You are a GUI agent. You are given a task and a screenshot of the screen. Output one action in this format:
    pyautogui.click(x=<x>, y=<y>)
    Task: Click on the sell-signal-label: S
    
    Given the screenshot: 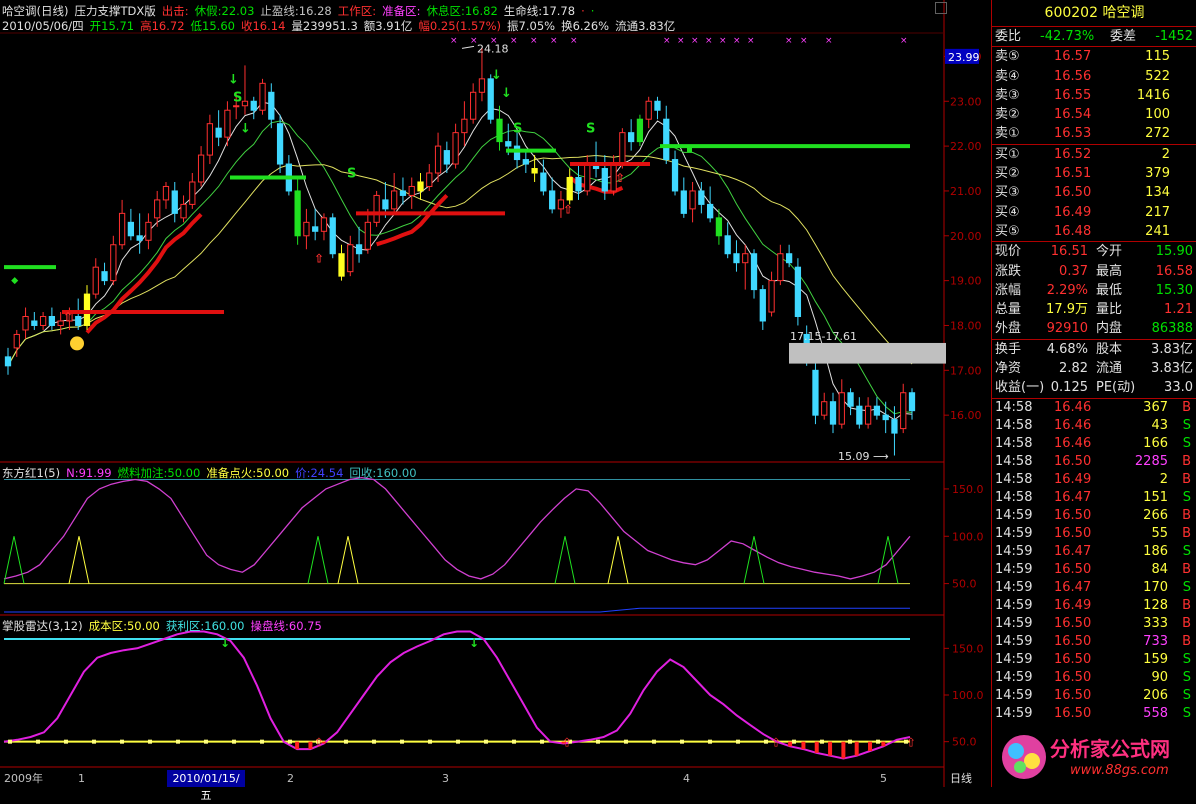 What is the action you would take?
    pyautogui.click(x=517, y=129)
    